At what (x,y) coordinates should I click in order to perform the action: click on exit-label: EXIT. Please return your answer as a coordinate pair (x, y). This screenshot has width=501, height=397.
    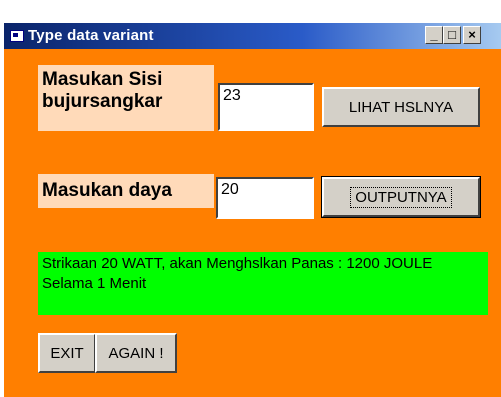
    Looking at the image, I should click on (67, 353).